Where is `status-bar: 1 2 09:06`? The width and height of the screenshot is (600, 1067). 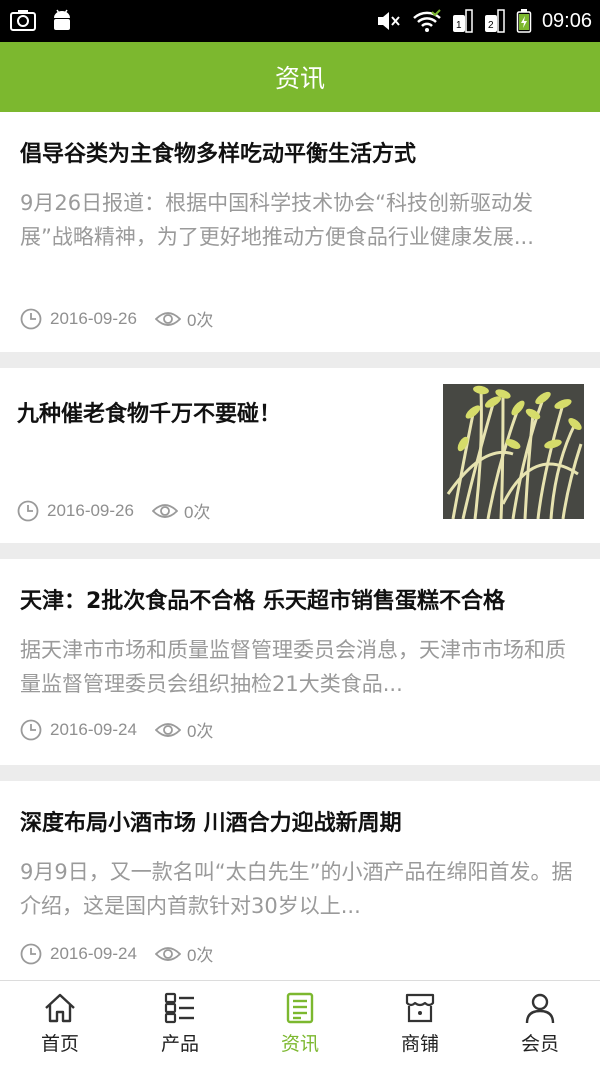
status-bar: 1 2 09:06 is located at coordinates (300, 21).